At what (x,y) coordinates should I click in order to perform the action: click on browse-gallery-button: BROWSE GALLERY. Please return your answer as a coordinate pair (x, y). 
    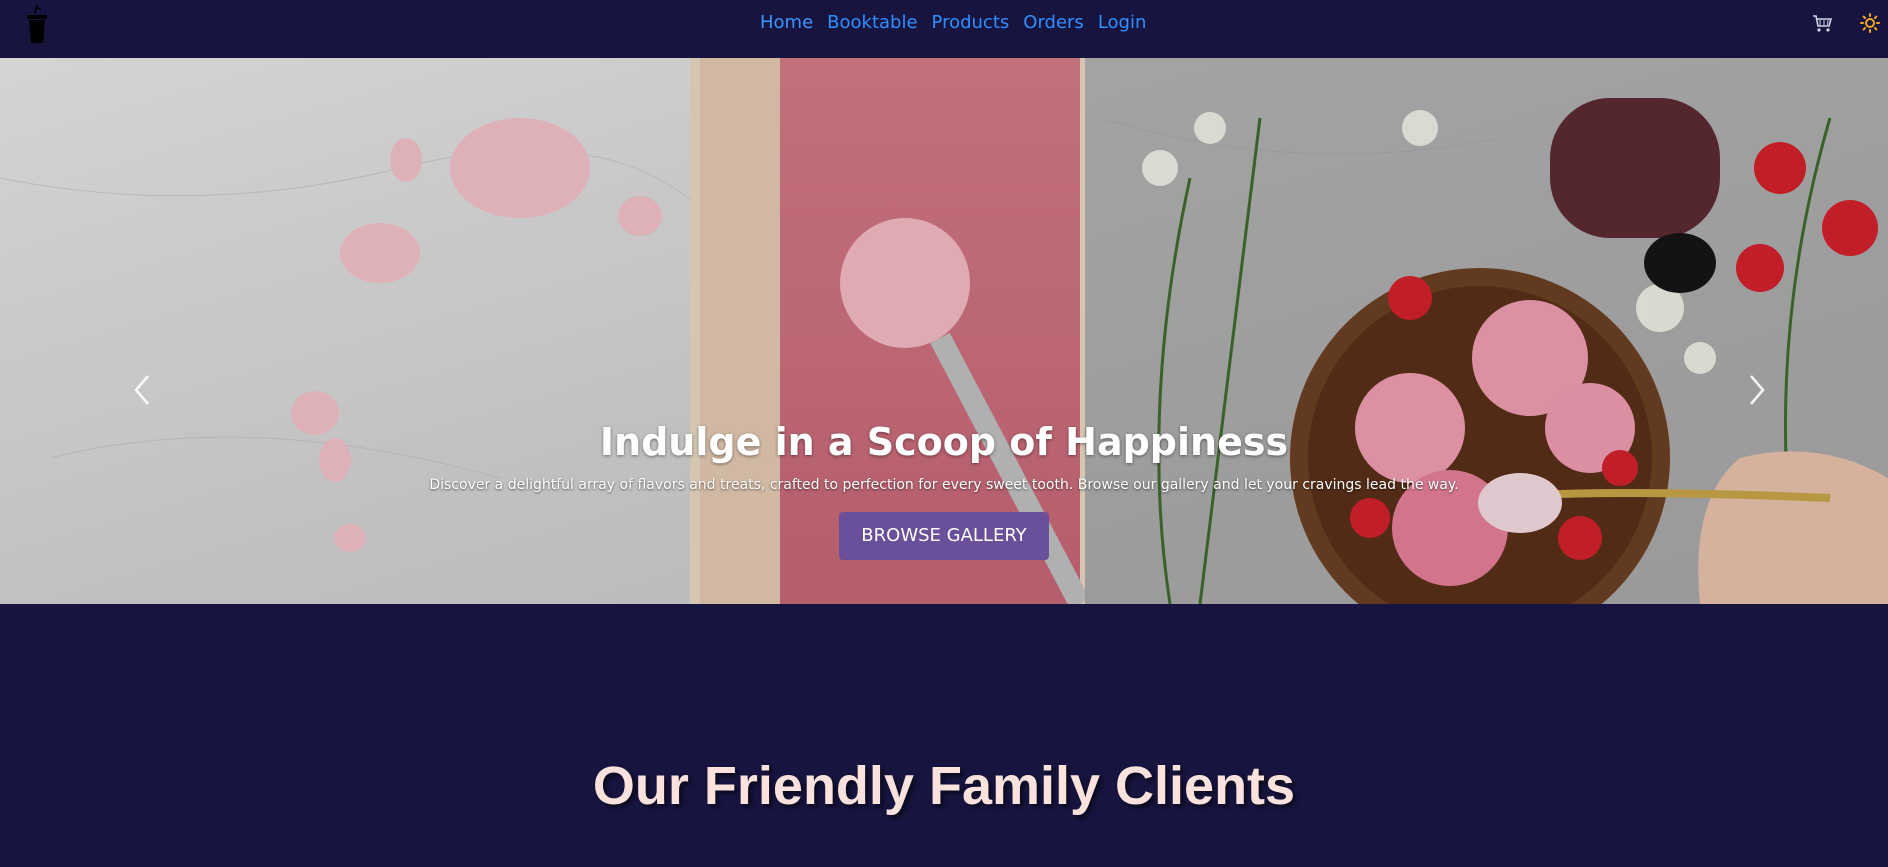
    Looking at the image, I should click on (944, 536).